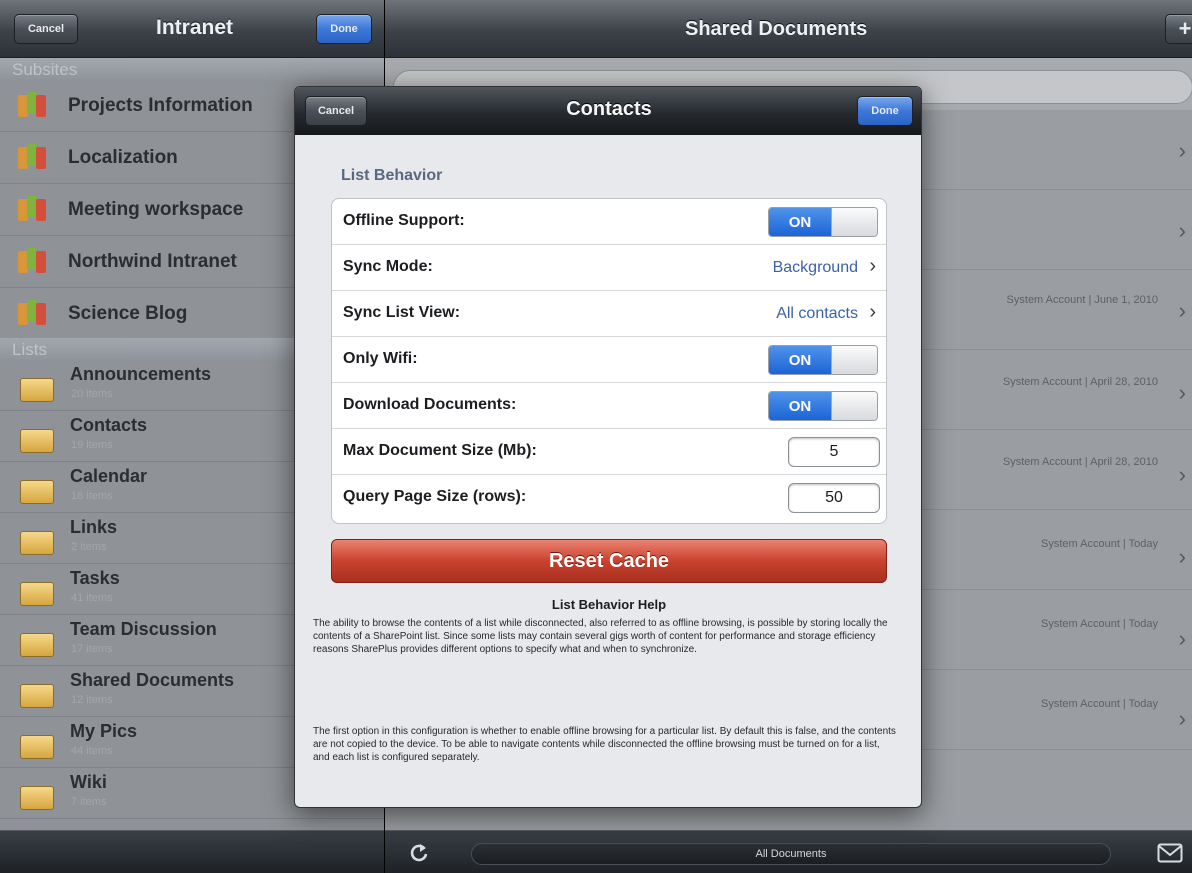 The width and height of the screenshot is (1192, 873). Describe the element at coordinates (609, 406) in the screenshot. I see `download-documents-row: Download Documents: ON` at that location.